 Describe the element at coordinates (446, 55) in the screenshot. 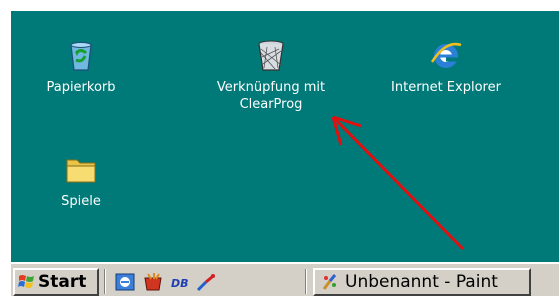

I see `internet-explorer-icon` at that location.